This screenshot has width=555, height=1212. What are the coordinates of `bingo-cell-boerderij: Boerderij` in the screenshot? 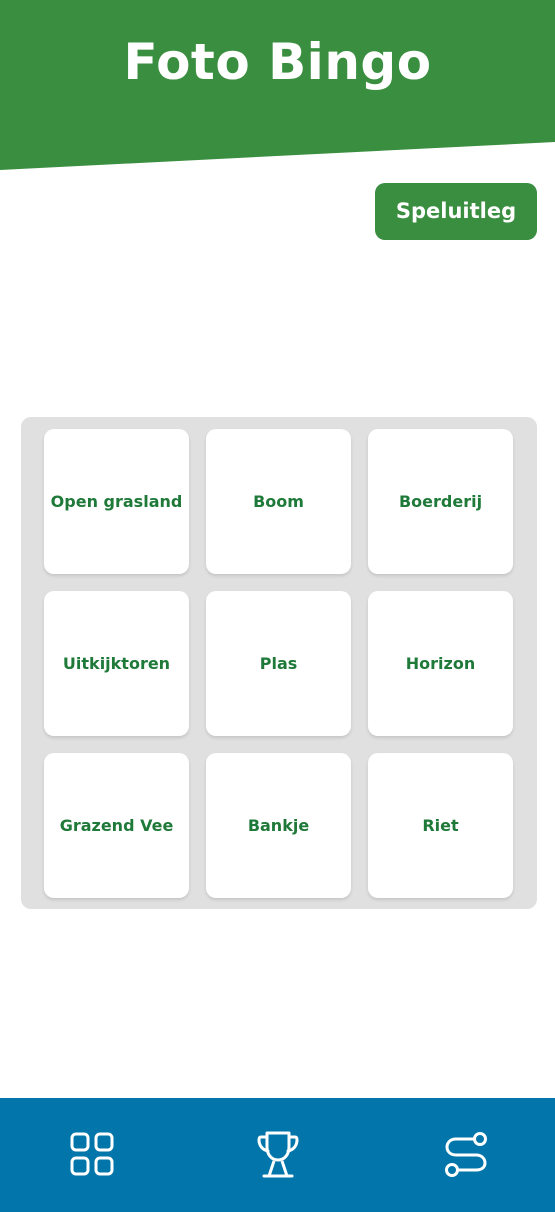 It's located at (440, 501).